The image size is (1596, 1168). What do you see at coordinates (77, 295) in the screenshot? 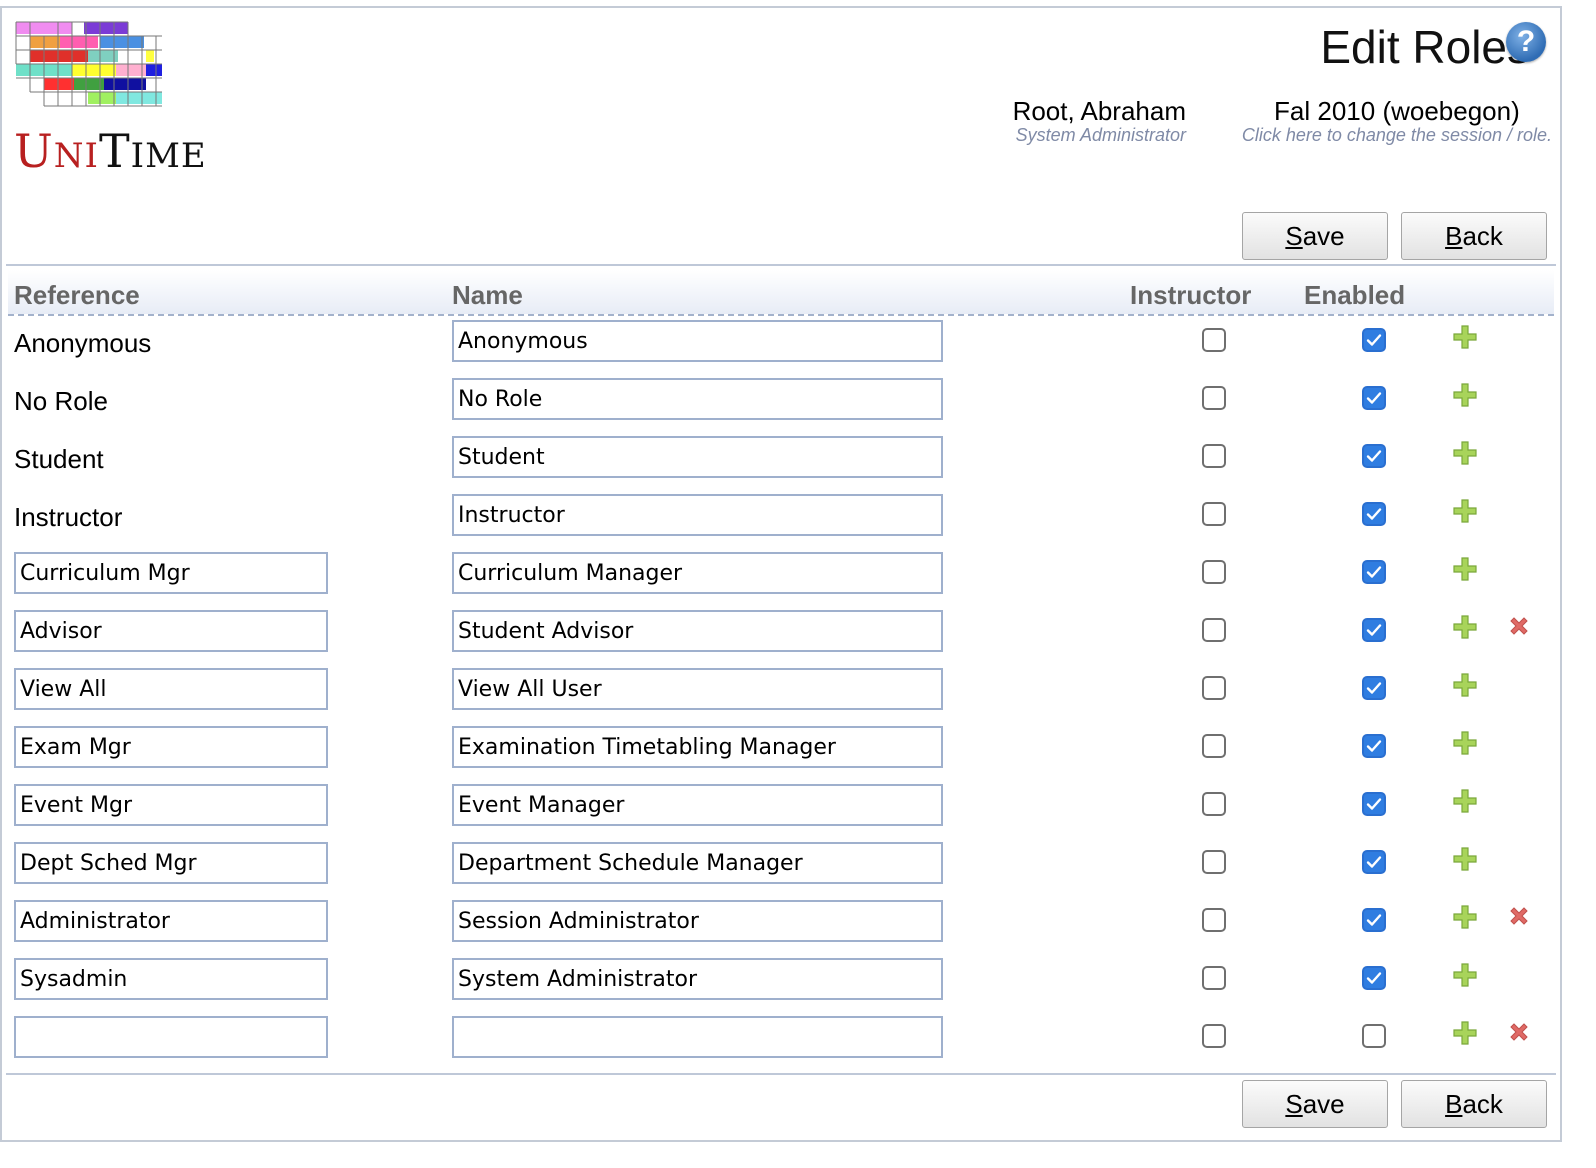
I see `column-header-reference: Reference` at bounding box center [77, 295].